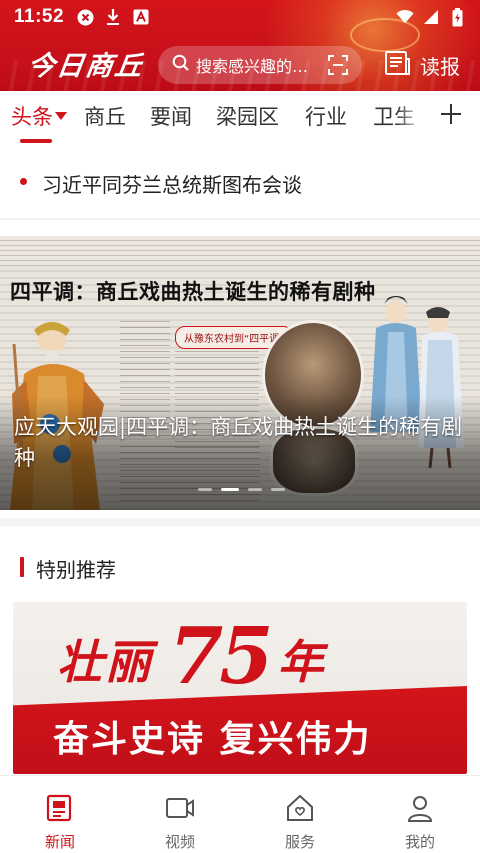 Image resolution: width=480 pixels, height=853 pixels. I want to click on status-time: 11:52, so click(39, 16).